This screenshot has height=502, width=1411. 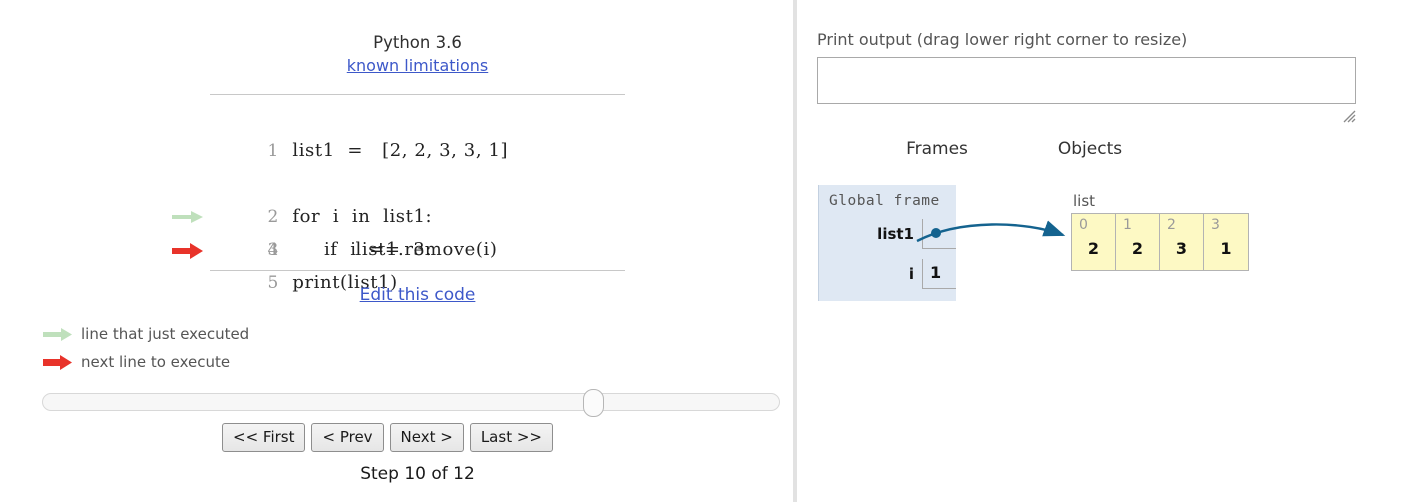 I want to click on legend-row-next-line: next line to execute, so click(x=146, y=362).